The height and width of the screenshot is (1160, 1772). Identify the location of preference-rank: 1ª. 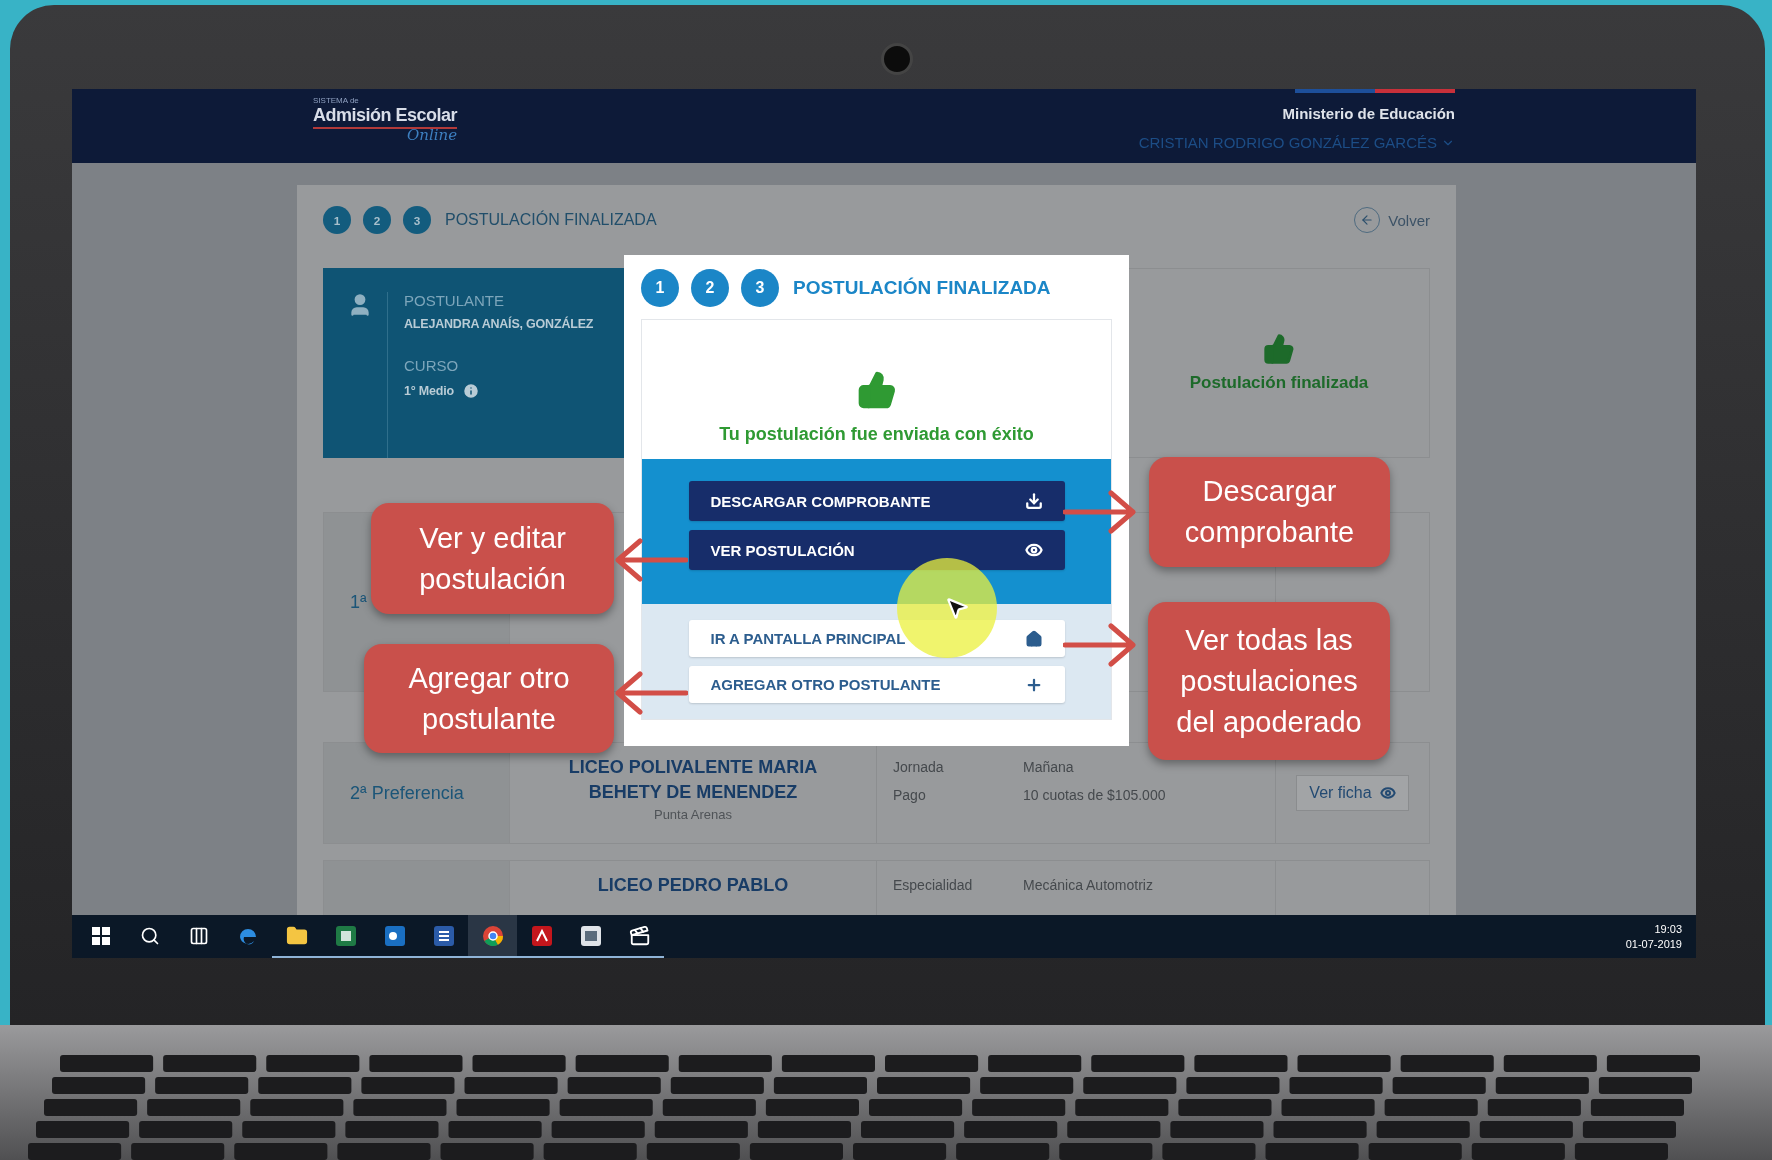
(358, 602).